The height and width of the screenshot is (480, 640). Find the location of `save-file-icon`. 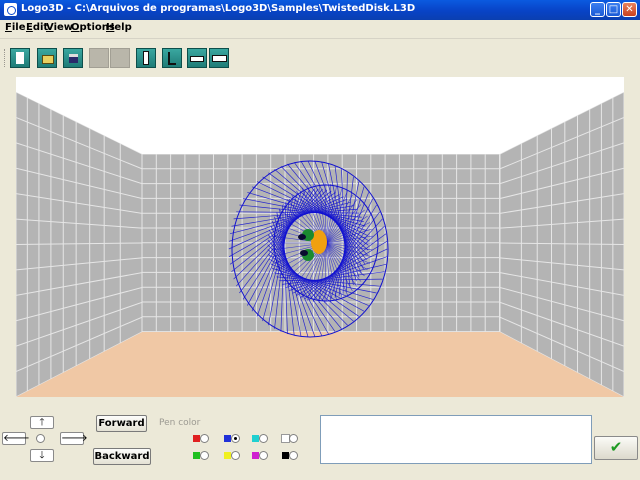

save-file-icon is located at coordinates (73, 58).